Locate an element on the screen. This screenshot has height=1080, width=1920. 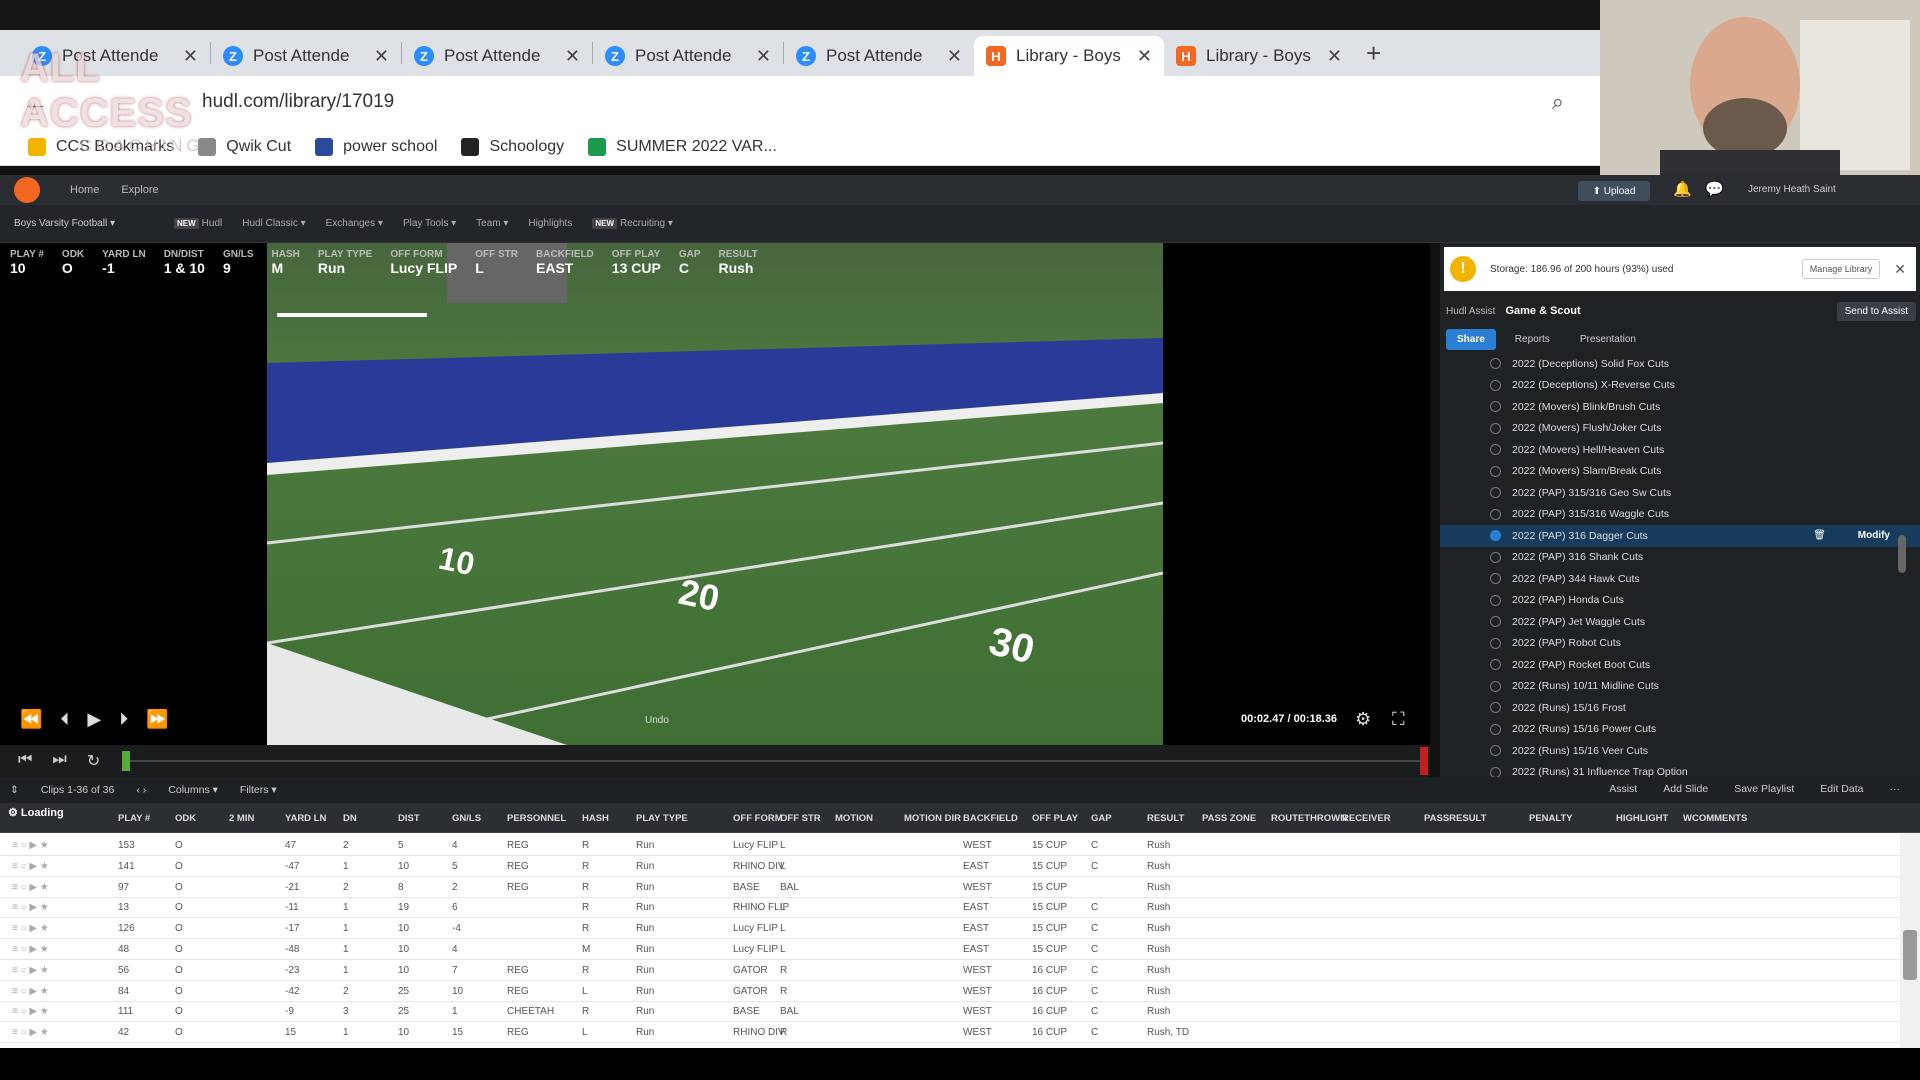
prev-next-icon: ‹ › is located at coordinates (141, 790).